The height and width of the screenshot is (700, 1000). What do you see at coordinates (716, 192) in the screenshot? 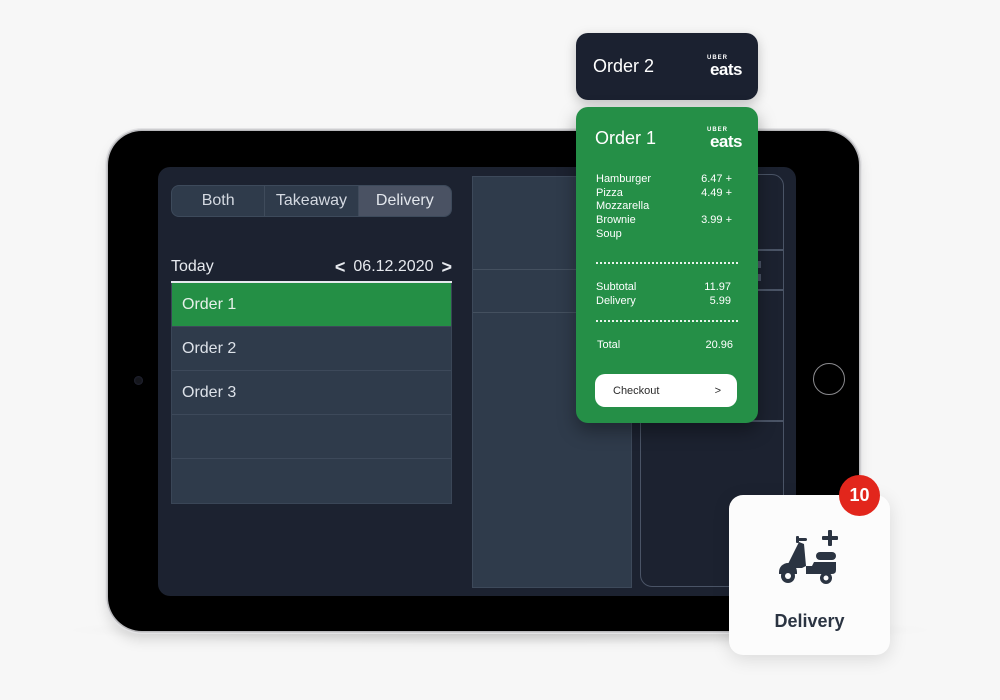
I see `item-price: 4.49 +` at bounding box center [716, 192].